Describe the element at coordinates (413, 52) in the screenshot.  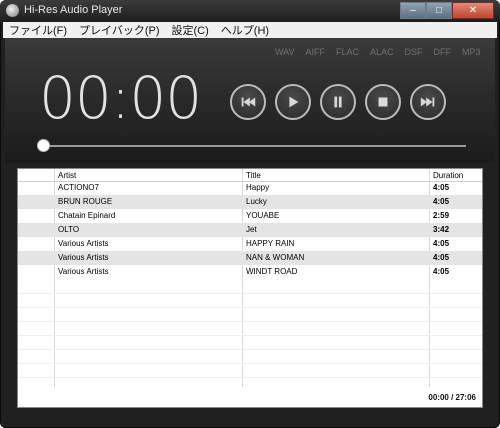
I see `format-dsf: DSF` at that location.